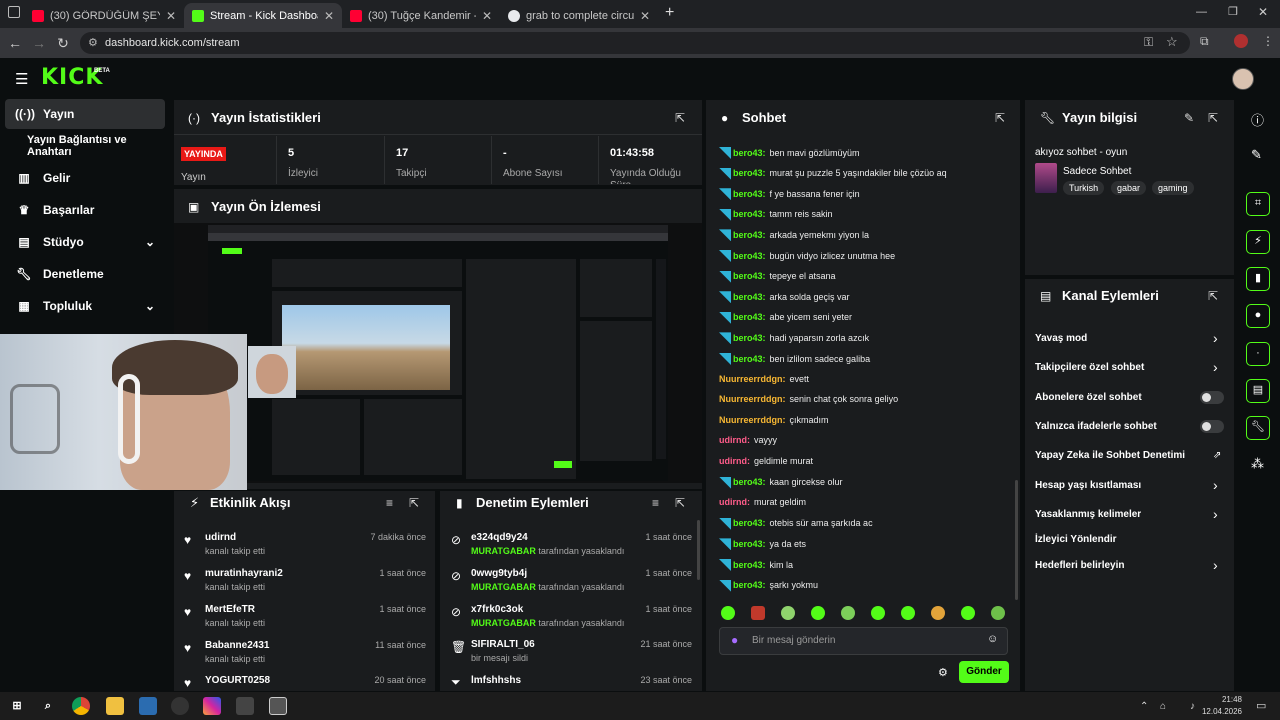 Image resolution: width=1280 pixels, height=720 pixels. I want to click on reload-icon: ↻, so click(63, 43).